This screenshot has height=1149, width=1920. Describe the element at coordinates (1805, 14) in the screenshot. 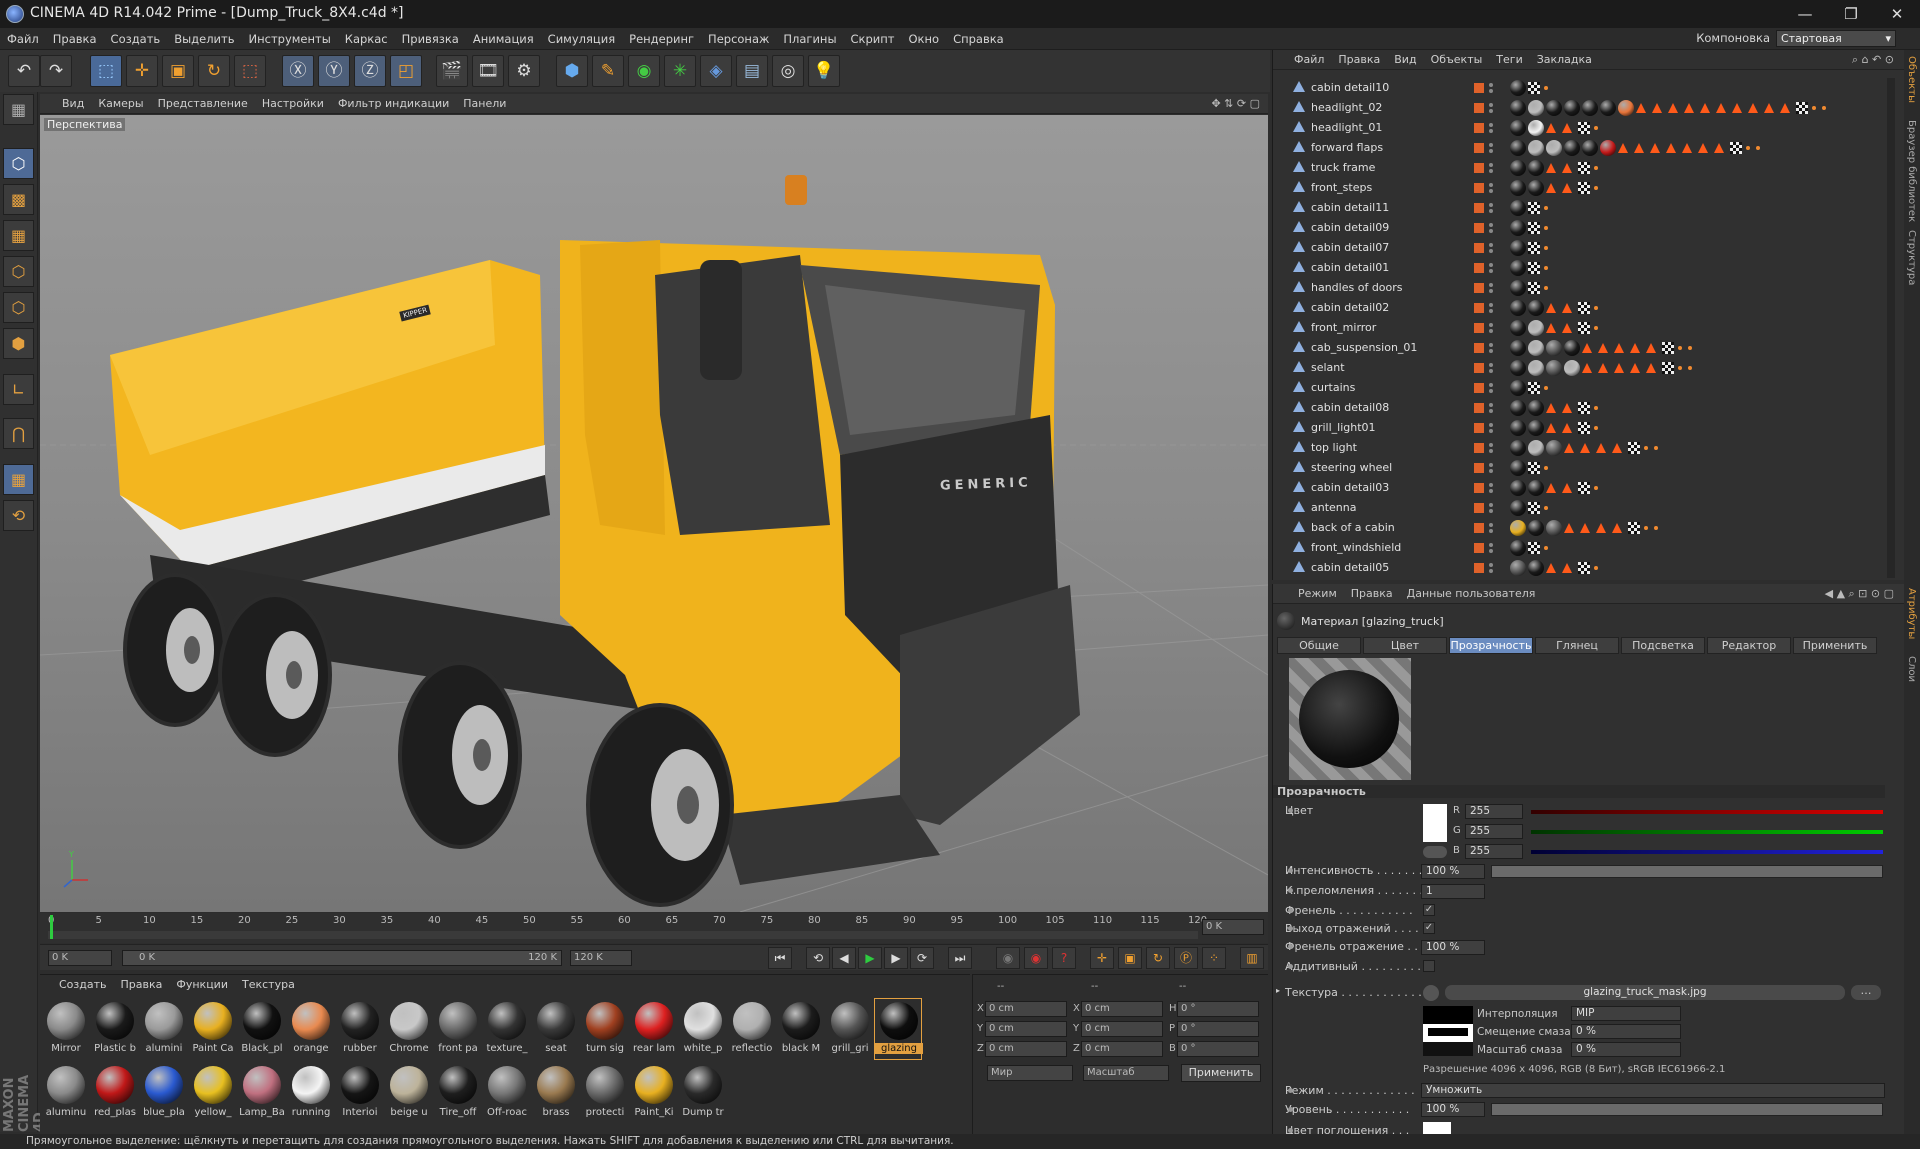

I see `minimize-button: —` at that location.